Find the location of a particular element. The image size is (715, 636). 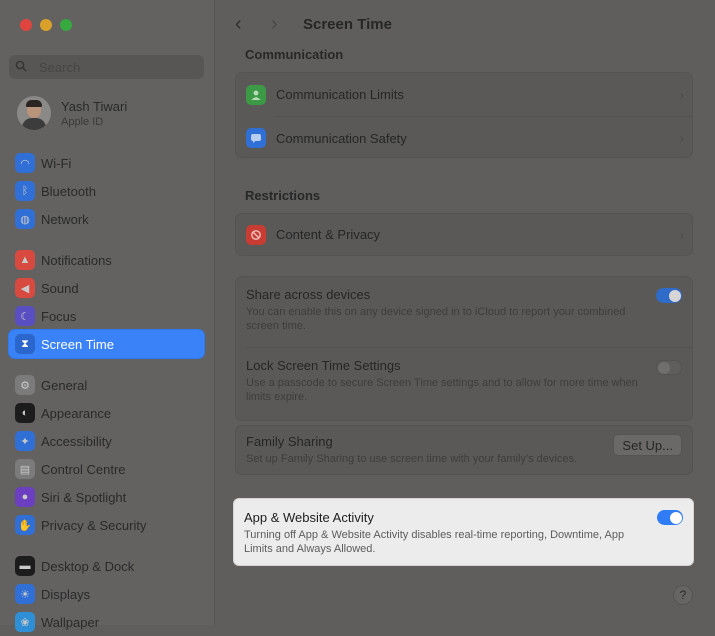

avatar is located at coordinates (34, 113).